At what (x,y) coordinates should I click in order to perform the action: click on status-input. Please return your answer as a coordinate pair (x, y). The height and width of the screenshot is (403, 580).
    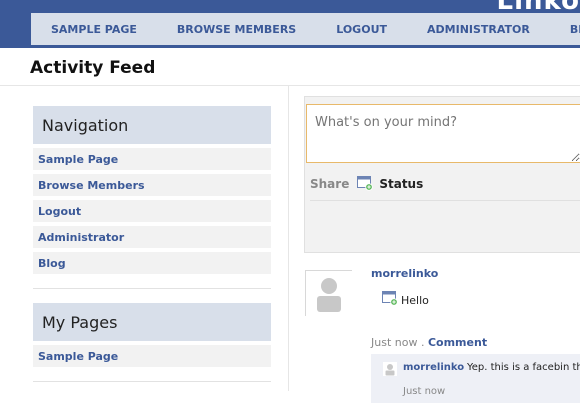
    Looking at the image, I should click on (443, 133).